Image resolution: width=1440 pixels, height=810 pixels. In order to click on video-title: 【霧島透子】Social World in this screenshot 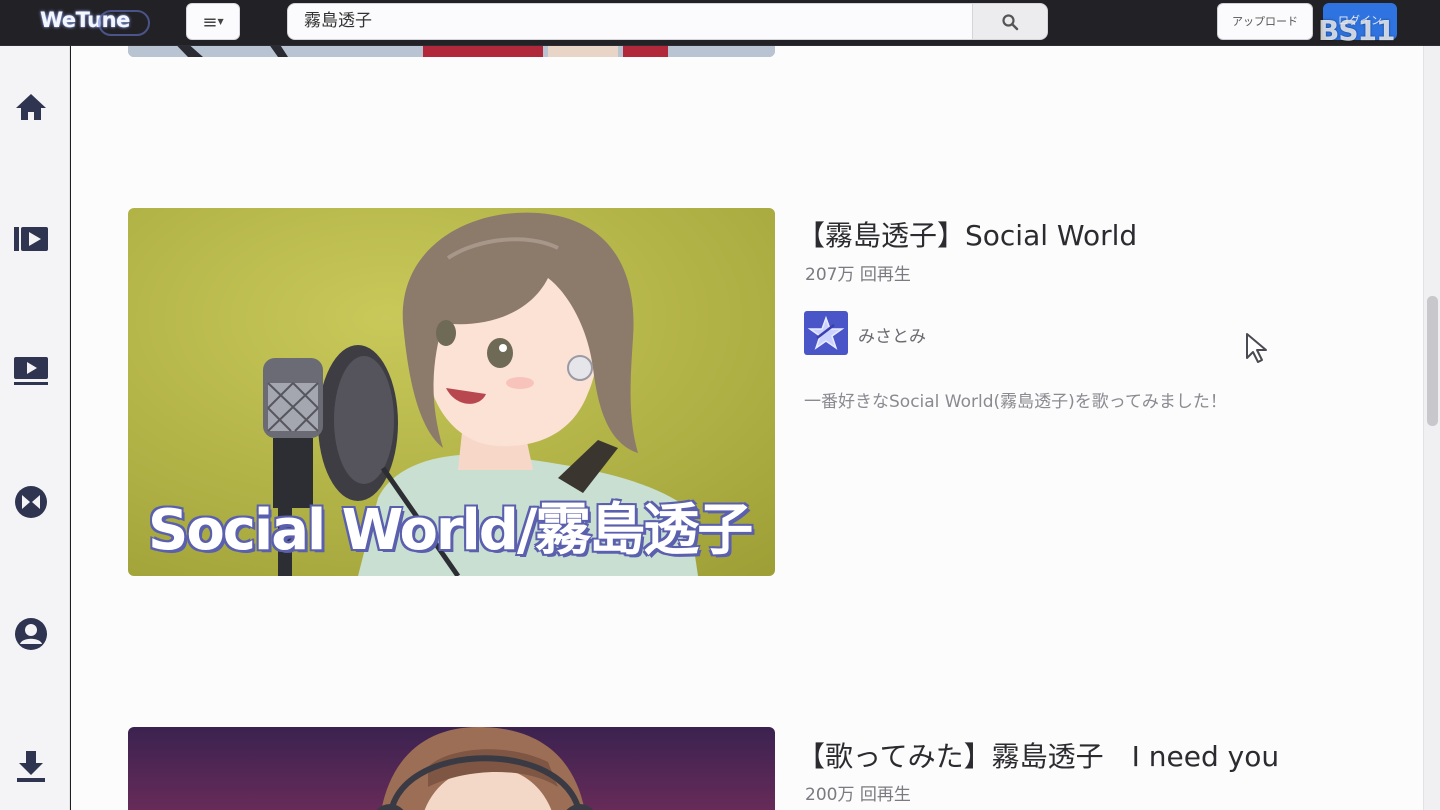, I will do `click(967, 234)`.